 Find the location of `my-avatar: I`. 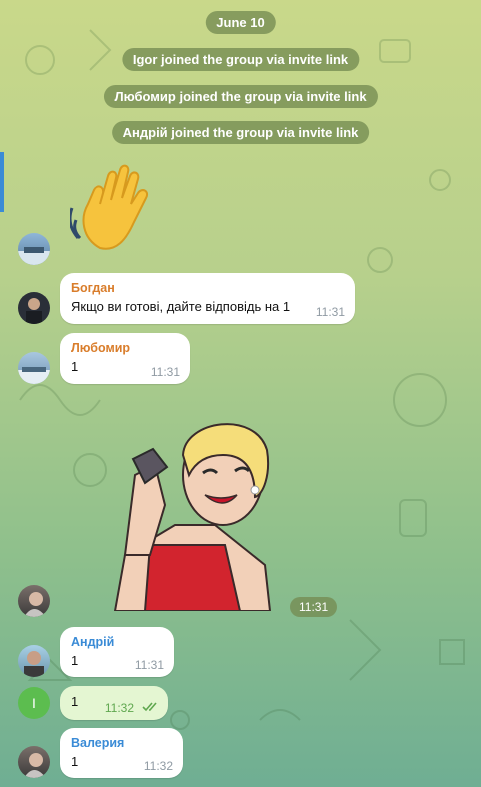

my-avatar: I is located at coordinates (34, 703).